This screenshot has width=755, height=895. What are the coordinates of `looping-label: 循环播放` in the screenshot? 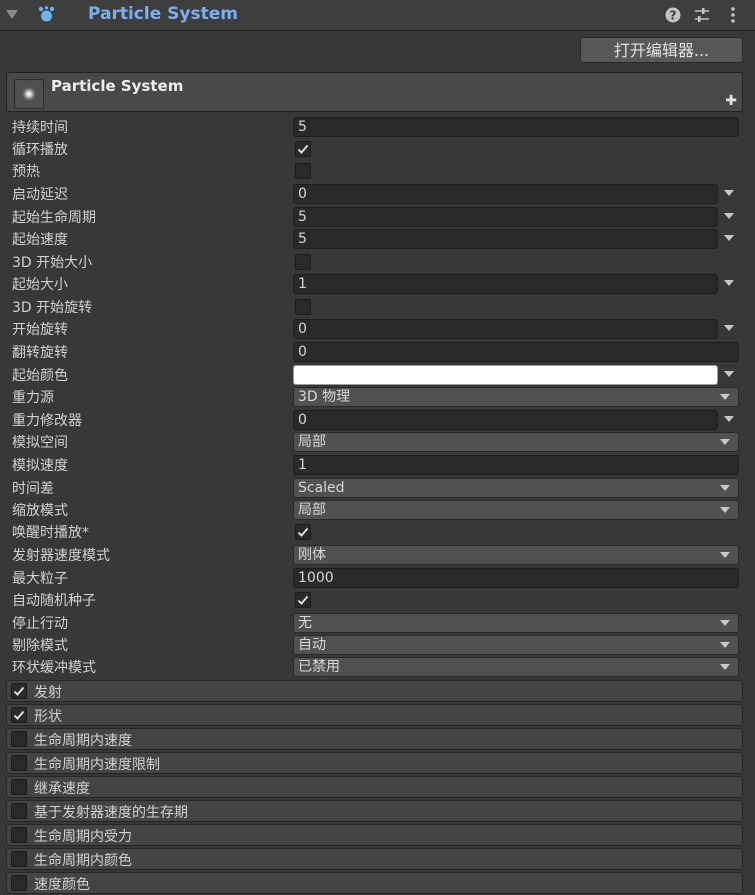 It's located at (40, 150).